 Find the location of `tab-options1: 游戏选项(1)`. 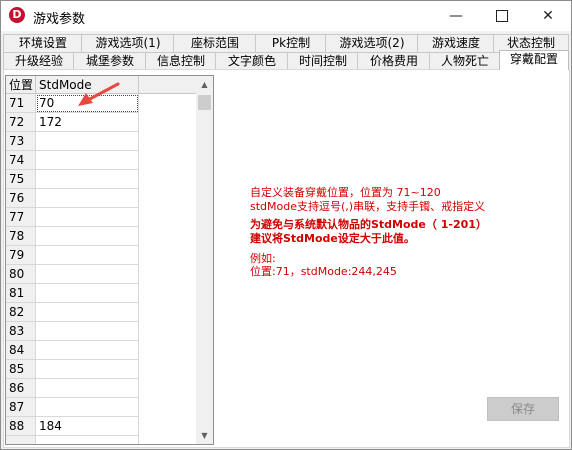

tab-options1: 游戏选项(1) is located at coordinates (128, 43).